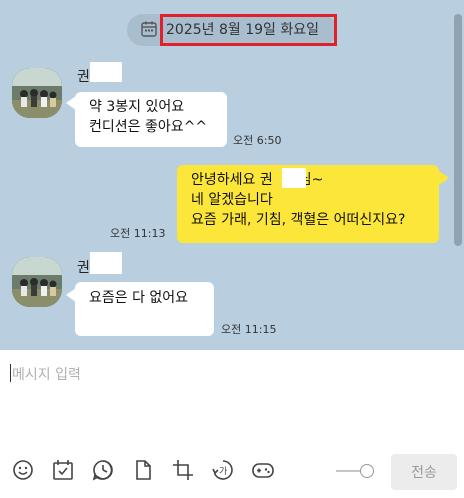  I want to click on scrollbar, so click(458, 130).